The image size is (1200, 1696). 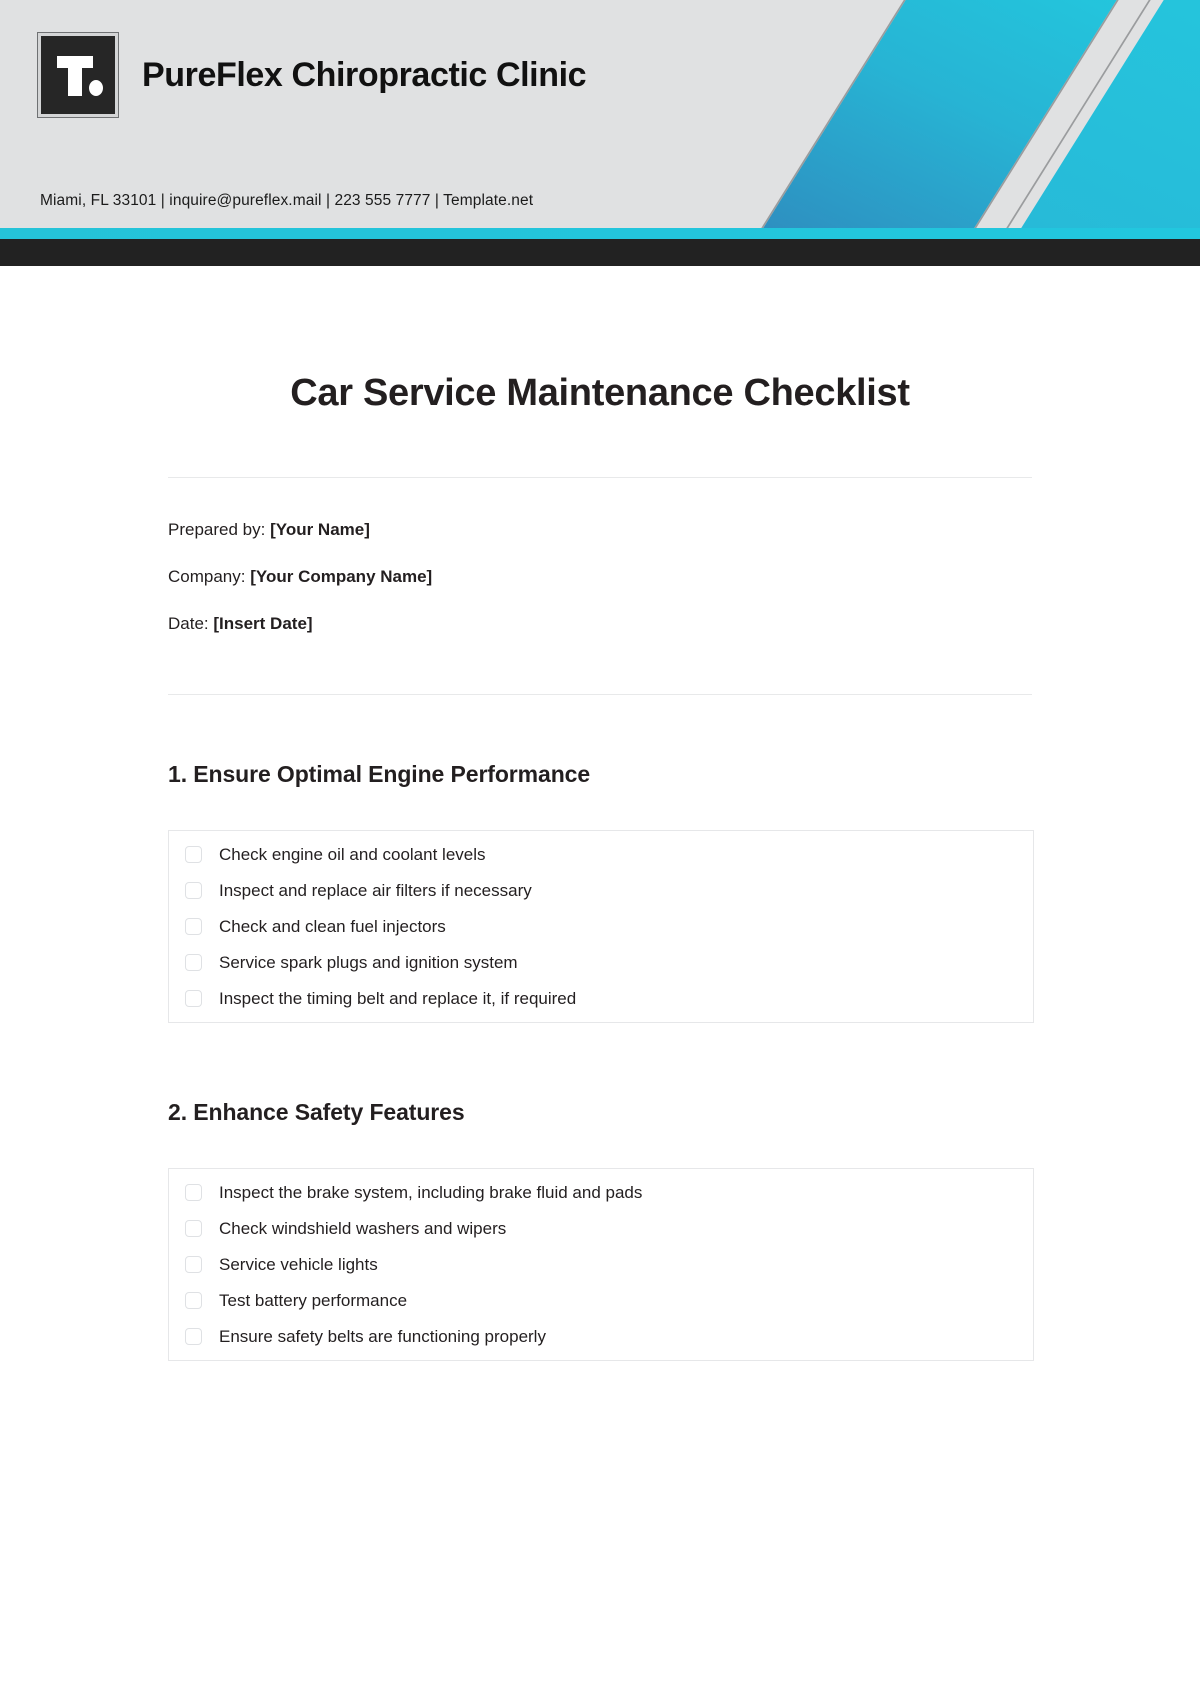 I want to click on checklist-item: Check engine oil and coolant levels, so click(x=601, y=854).